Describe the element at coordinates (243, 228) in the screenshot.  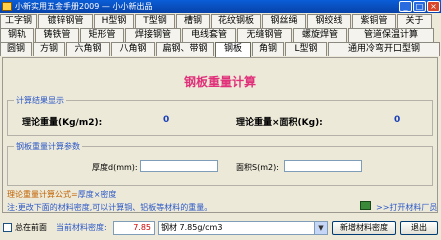
I see `material-select: 钢材 7.85g/cm3 ▼` at that location.